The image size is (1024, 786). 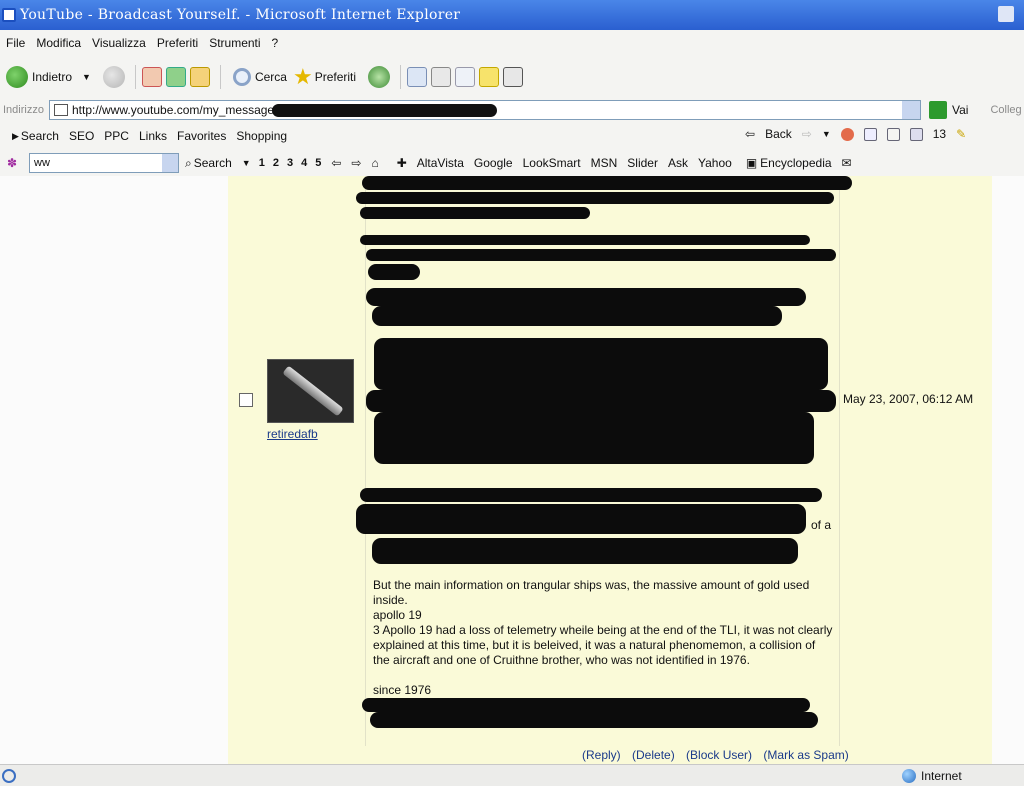 I want to click on page-5: 5, so click(x=318, y=163).